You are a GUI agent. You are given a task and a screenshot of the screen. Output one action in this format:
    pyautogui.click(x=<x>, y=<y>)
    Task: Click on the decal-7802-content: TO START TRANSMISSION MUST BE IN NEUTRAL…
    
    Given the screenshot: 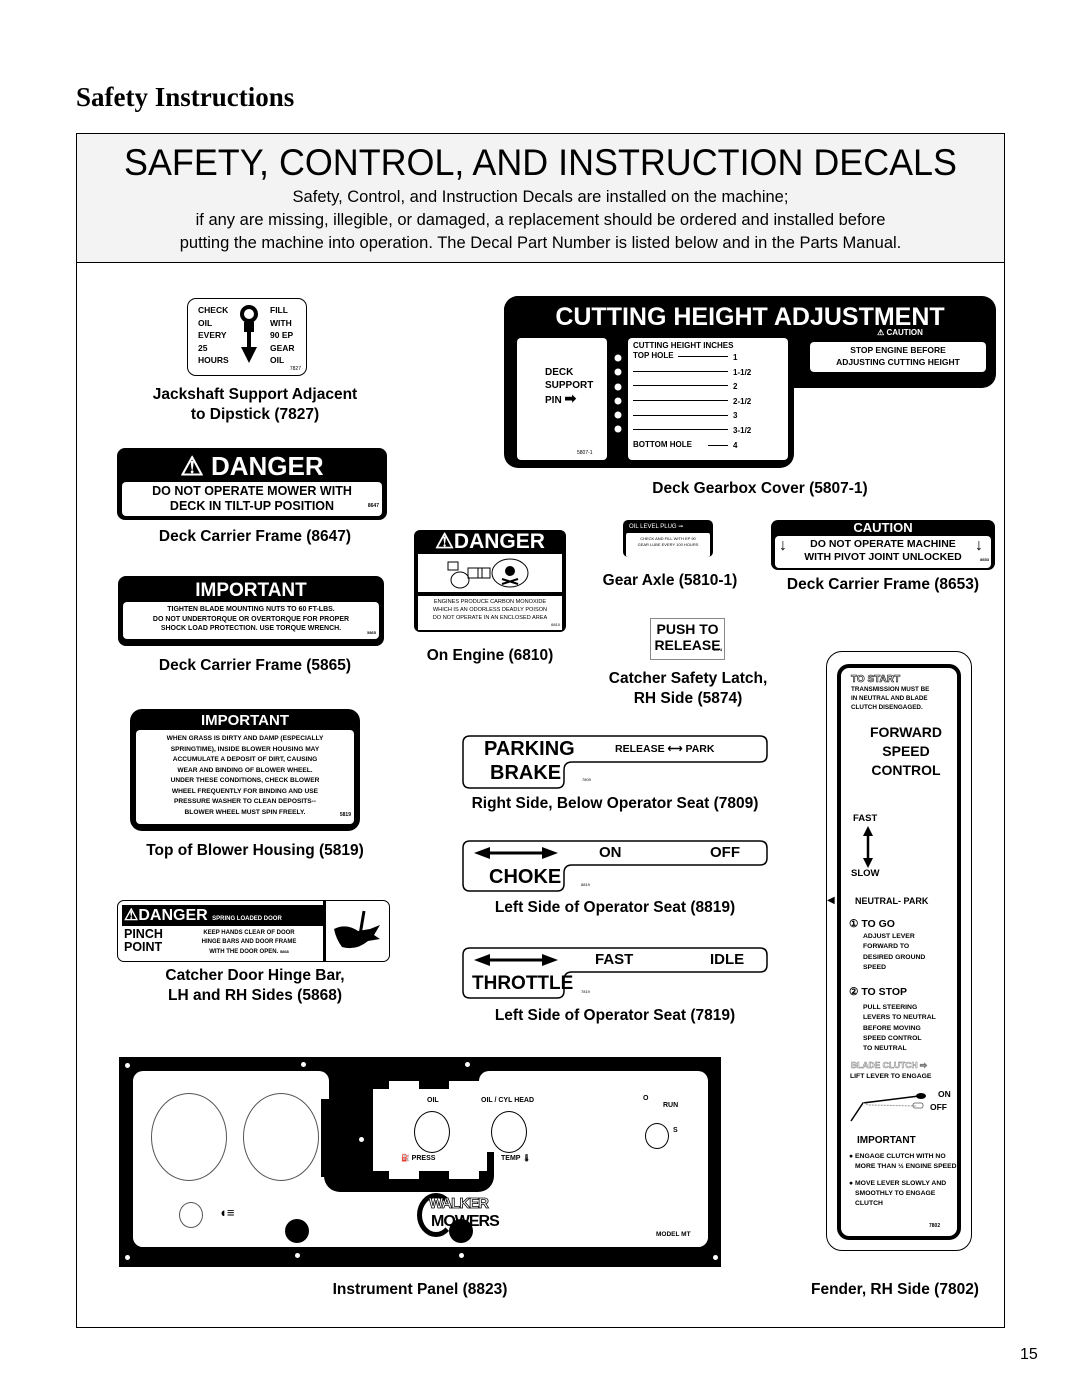 What is the action you would take?
    pyautogui.click(x=906, y=727)
    